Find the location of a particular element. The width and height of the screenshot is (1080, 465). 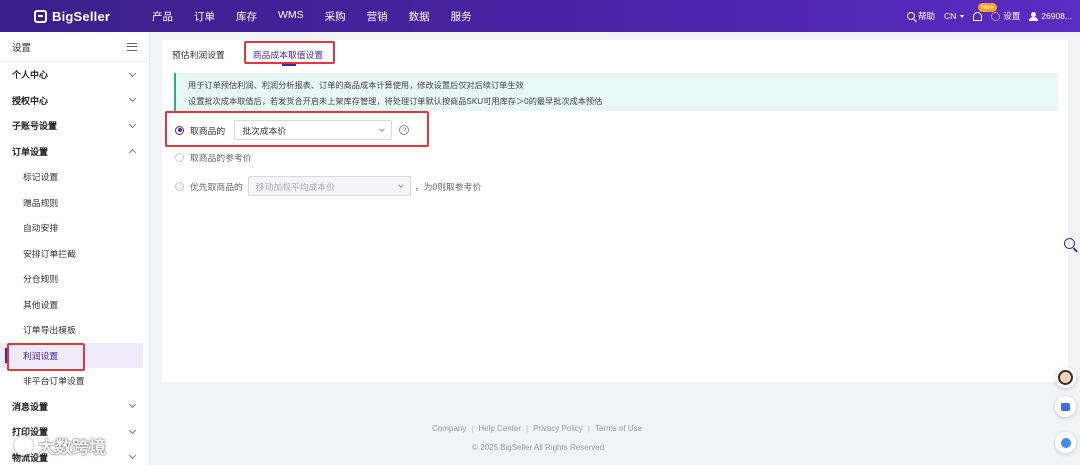

radio-batch-cost is located at coordinates (179, 130).